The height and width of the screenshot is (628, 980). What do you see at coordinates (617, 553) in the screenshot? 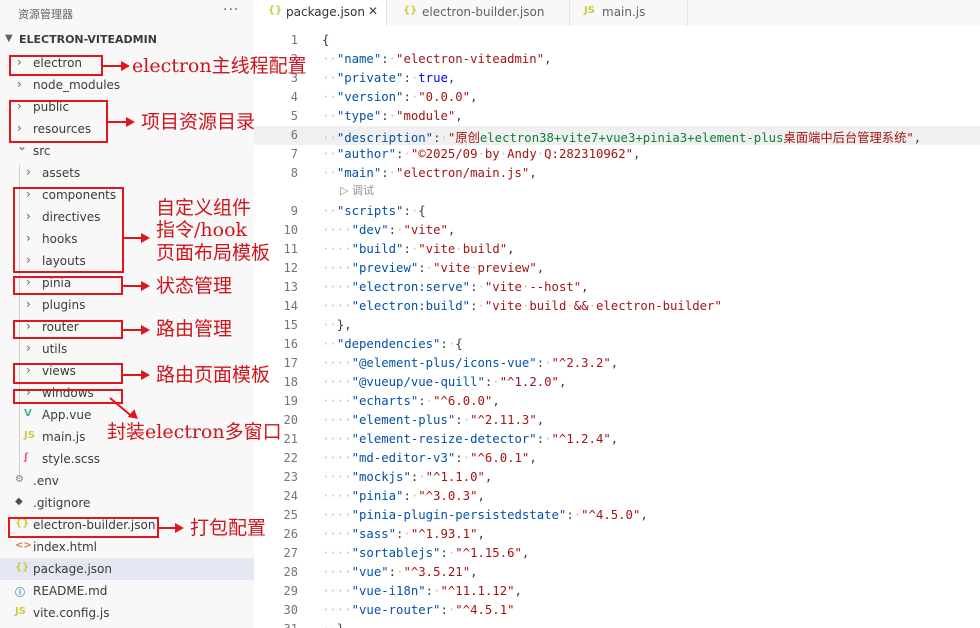
I see `code-line: 27 ····"sortablejs":·"^1.15.6",` at bounding box center [617, 553].